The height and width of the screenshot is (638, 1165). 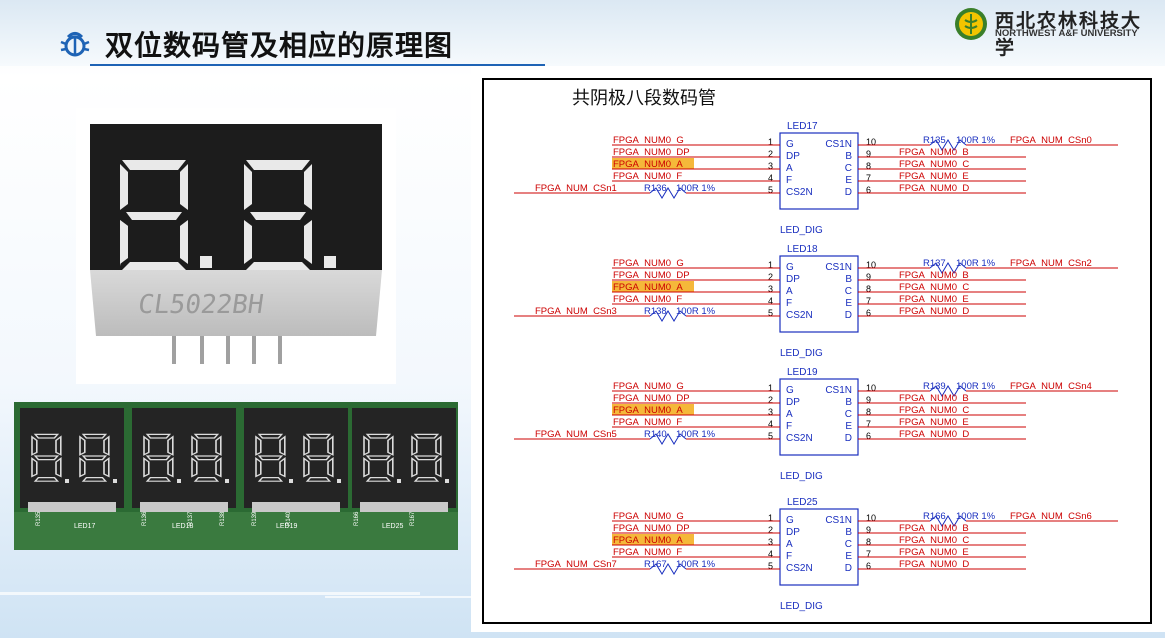 What do you see at coordinates (802, 502) in the screenshot?
I see `chip-label: LED25` at bounding box center [802, 502].